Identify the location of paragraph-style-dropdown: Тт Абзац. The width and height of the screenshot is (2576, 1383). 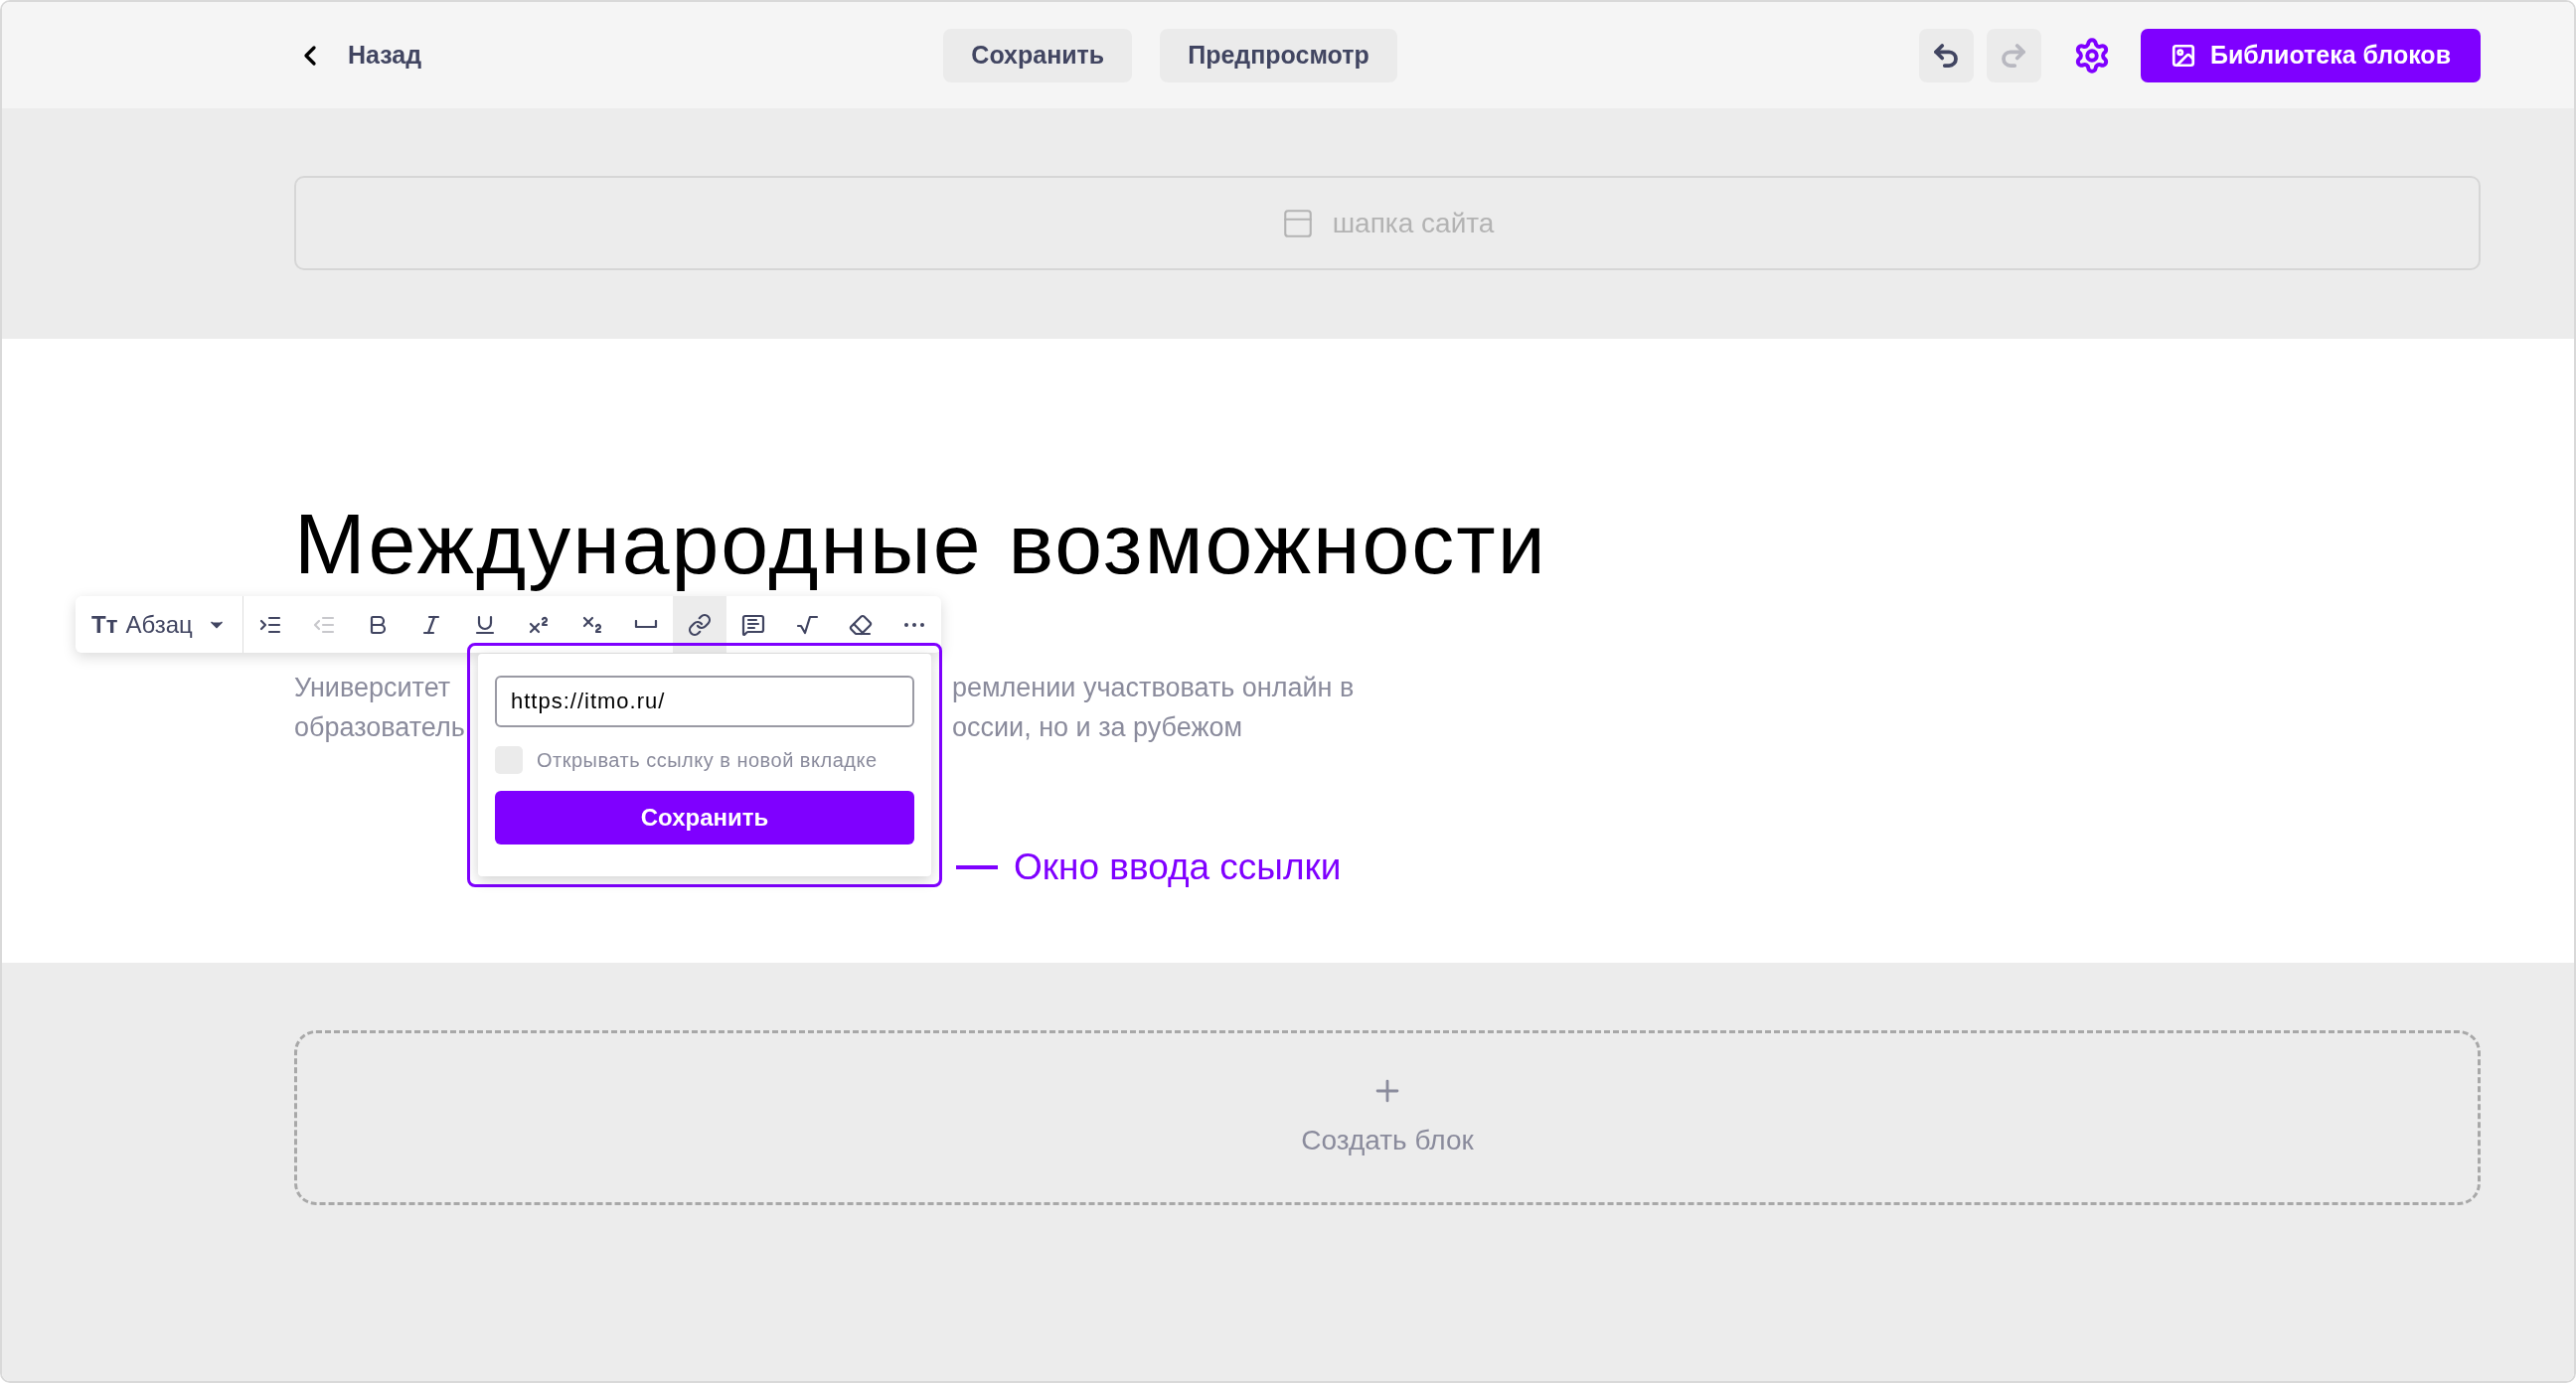
(159, 625).